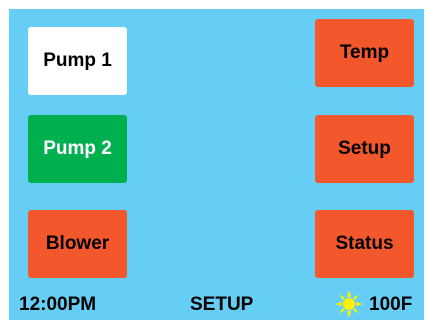 The width and height of the screenshot is (433, 329). Describe the element at coordinates (391, 304) in the screenshot. I see `temperature-readout: 100F` at that location.